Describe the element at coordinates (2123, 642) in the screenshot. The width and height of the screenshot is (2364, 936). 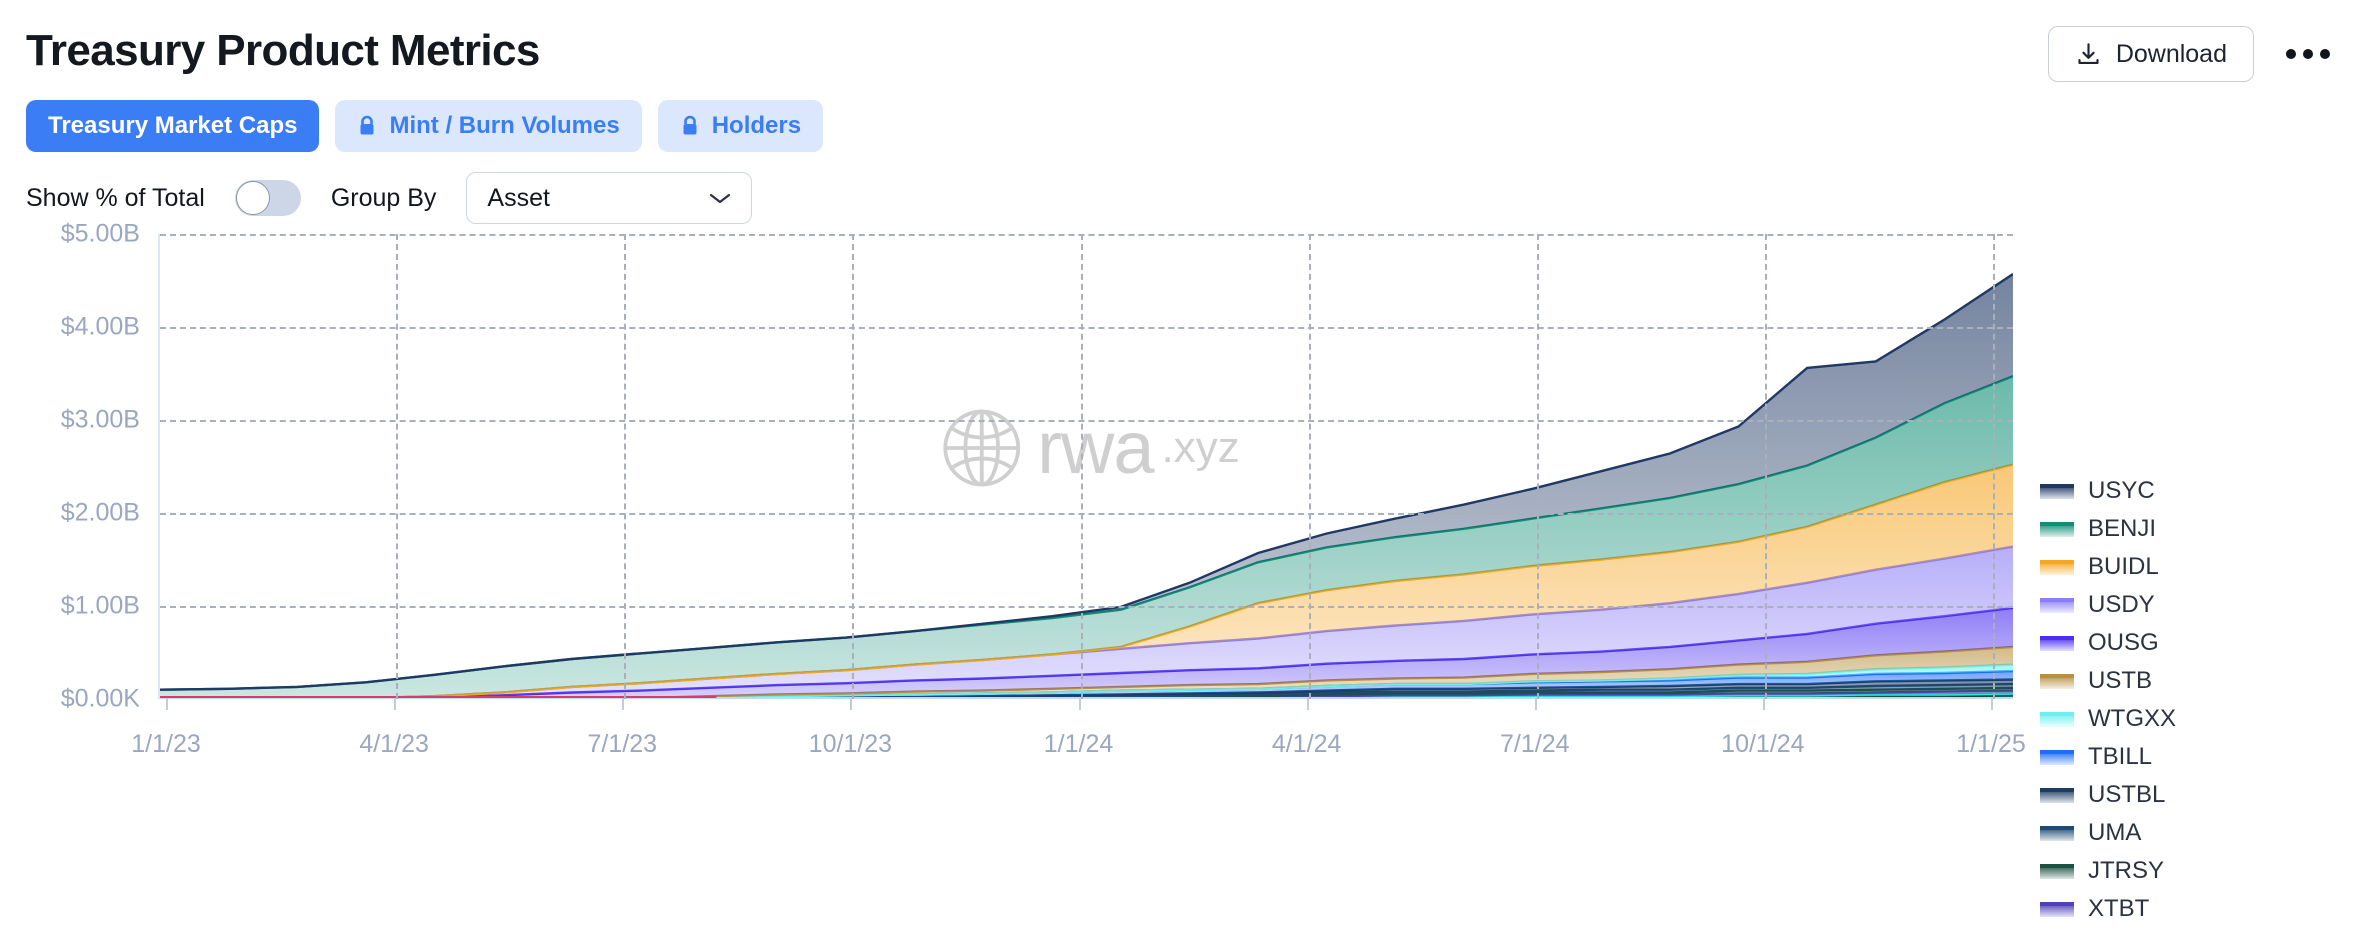
I see `legend-item-label: OUSG` at that location.